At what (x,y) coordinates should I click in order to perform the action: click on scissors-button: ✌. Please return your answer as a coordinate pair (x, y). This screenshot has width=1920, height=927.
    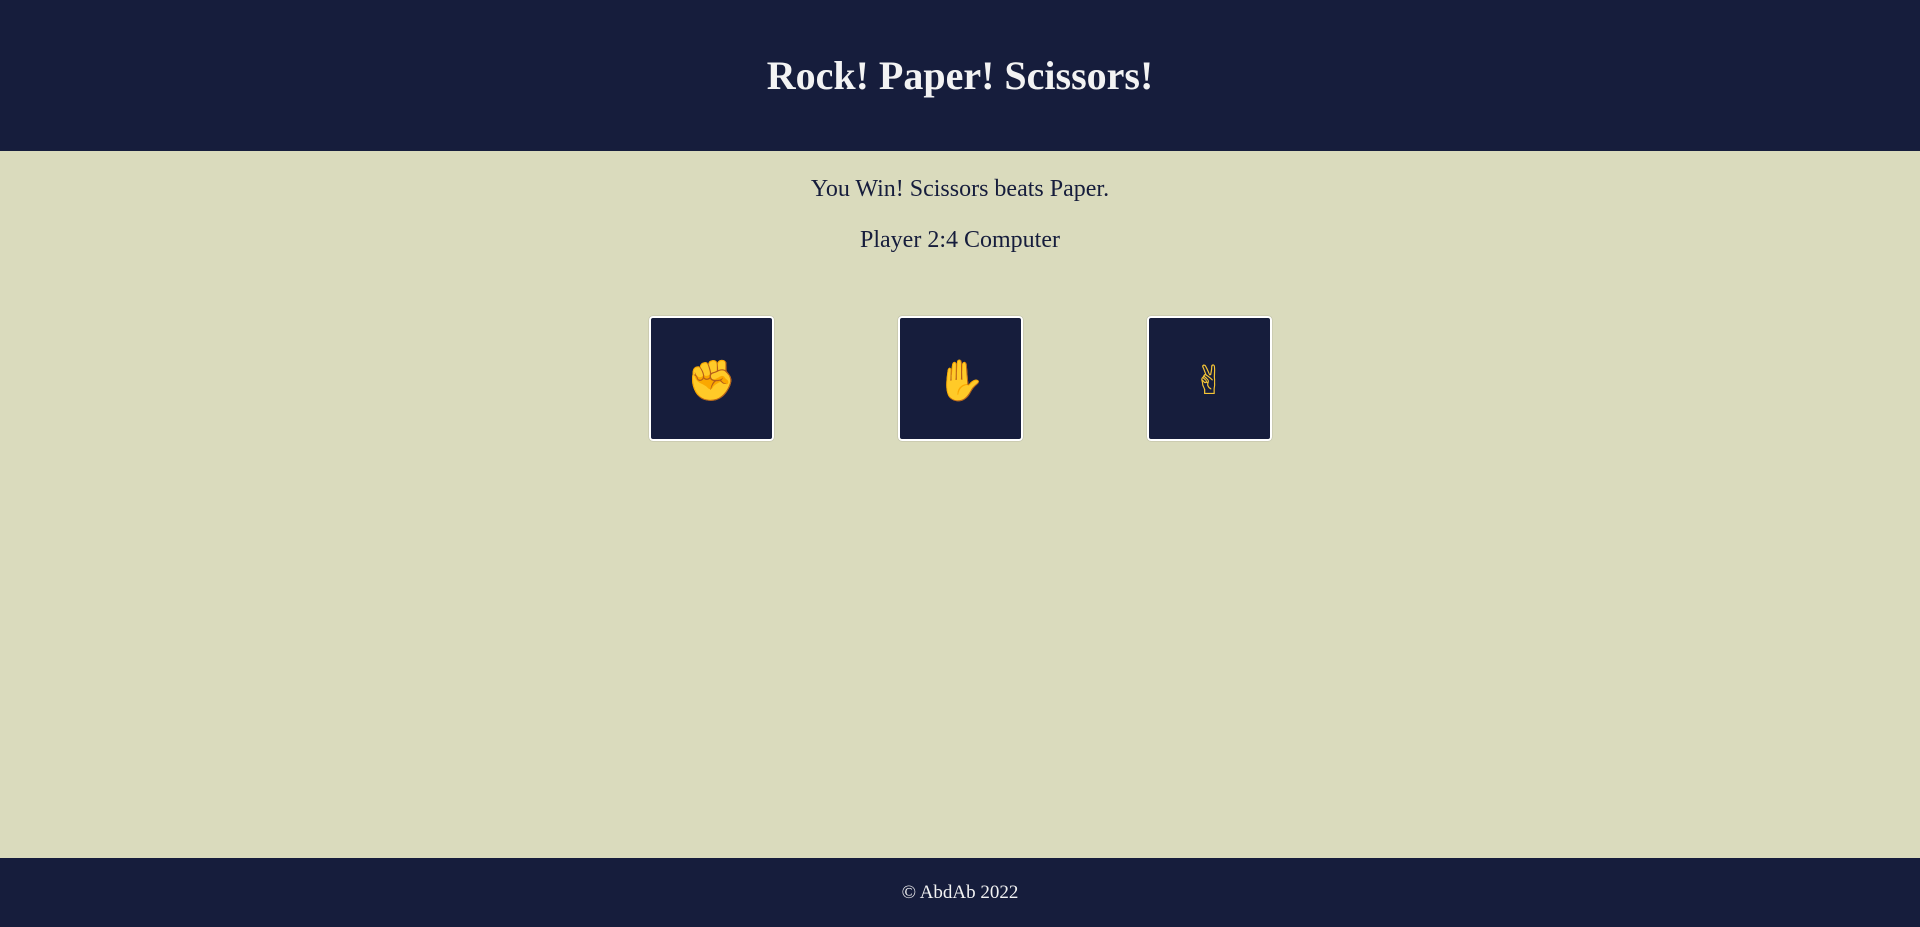
    Looking at the image, I should click on (1209, 378).